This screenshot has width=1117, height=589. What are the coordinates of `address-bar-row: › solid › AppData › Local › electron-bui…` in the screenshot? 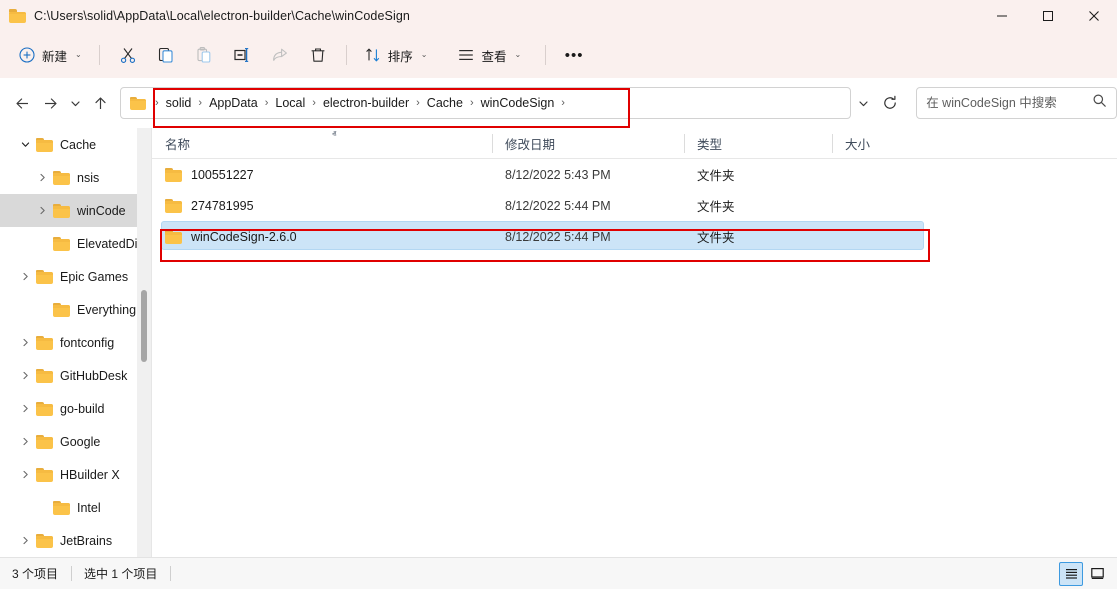 It's located at (558, 103).